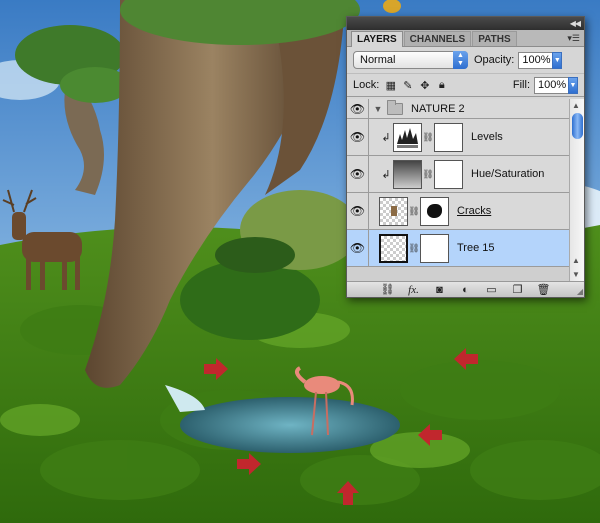 This screenshot has width=600, height=523. I want to click on lock-label: Lock:, so click(366, 85).